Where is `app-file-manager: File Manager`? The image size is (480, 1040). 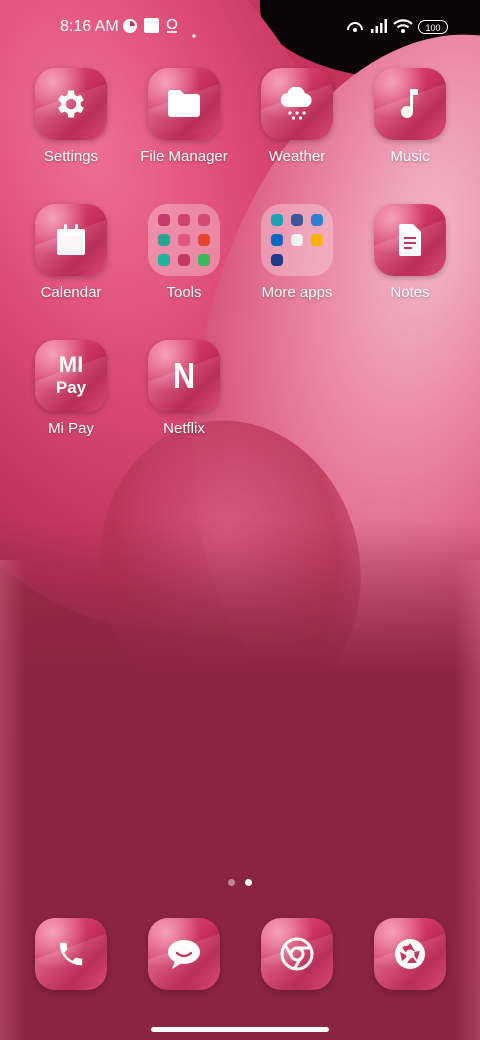
app-file-manager: File Manager is located at coordinates (184, 123).